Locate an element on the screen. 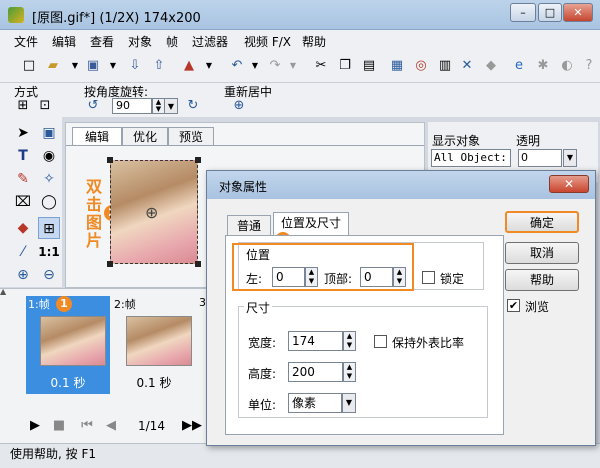 The height and width of the screenshot is (468, 600). frame-2-label: 2:帧 is located at coordinates (125, 304).